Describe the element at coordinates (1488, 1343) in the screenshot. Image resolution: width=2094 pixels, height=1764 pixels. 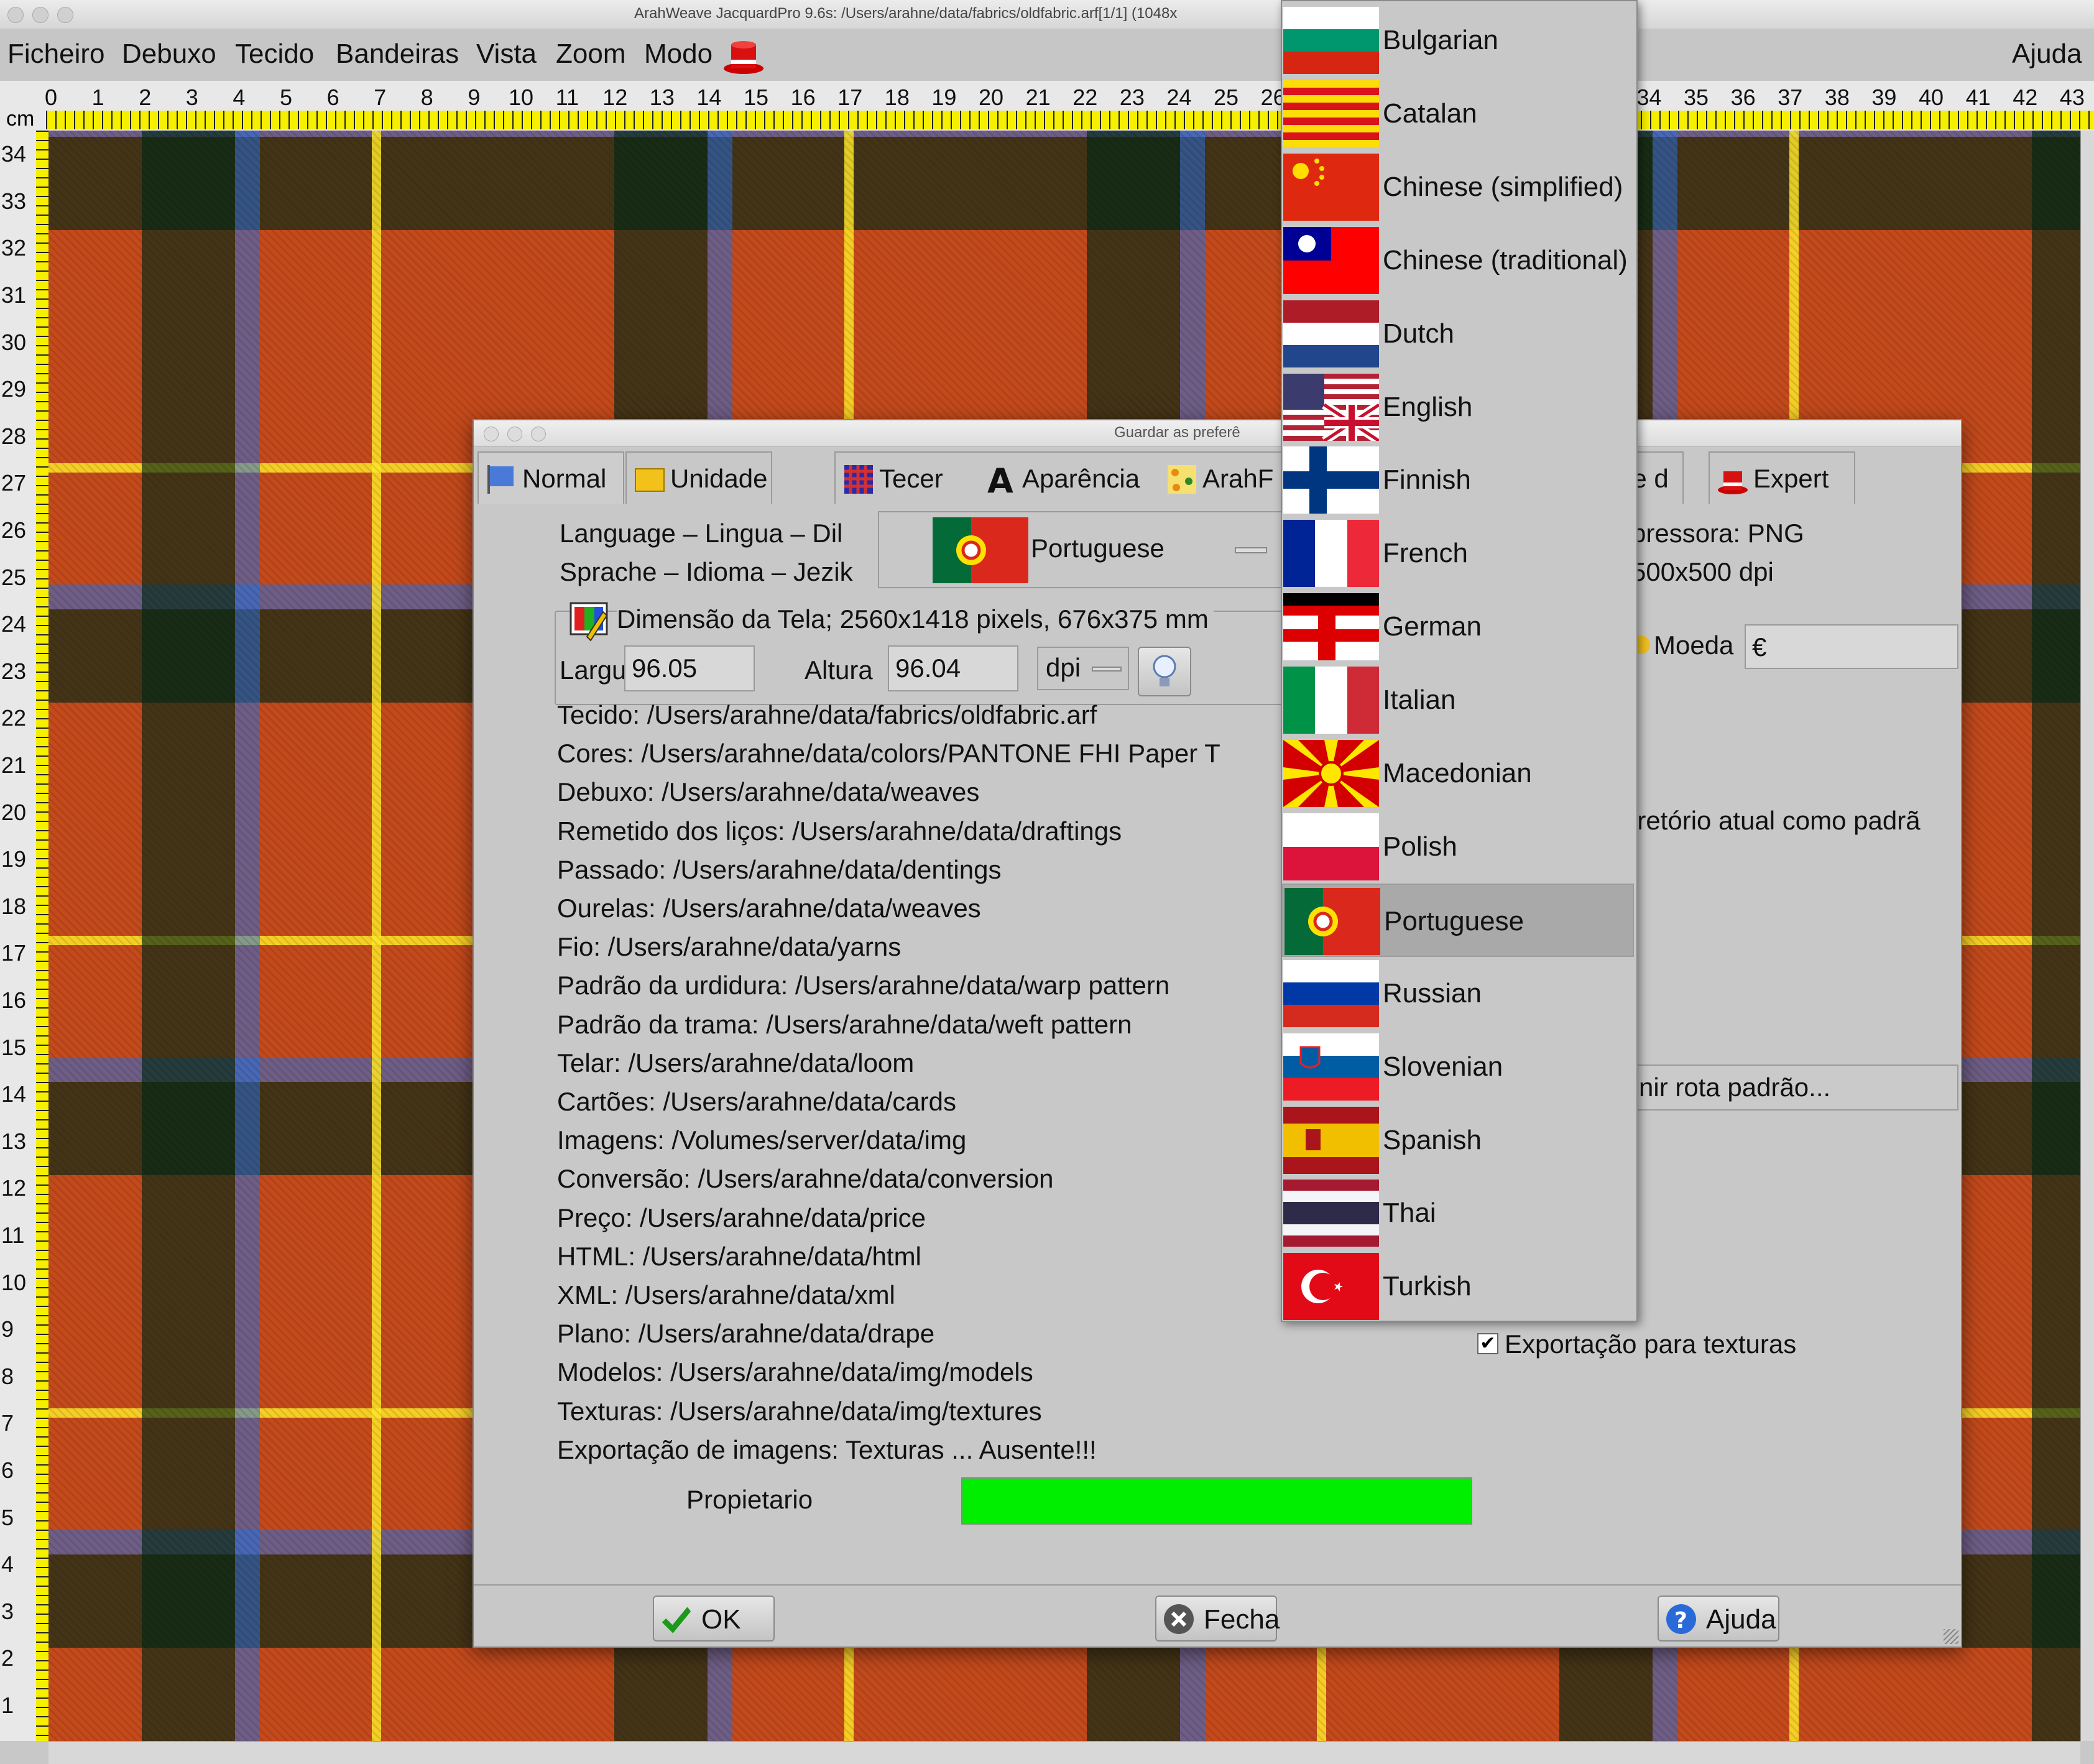
I see `texture-export-checkbox: ✔` at that location.